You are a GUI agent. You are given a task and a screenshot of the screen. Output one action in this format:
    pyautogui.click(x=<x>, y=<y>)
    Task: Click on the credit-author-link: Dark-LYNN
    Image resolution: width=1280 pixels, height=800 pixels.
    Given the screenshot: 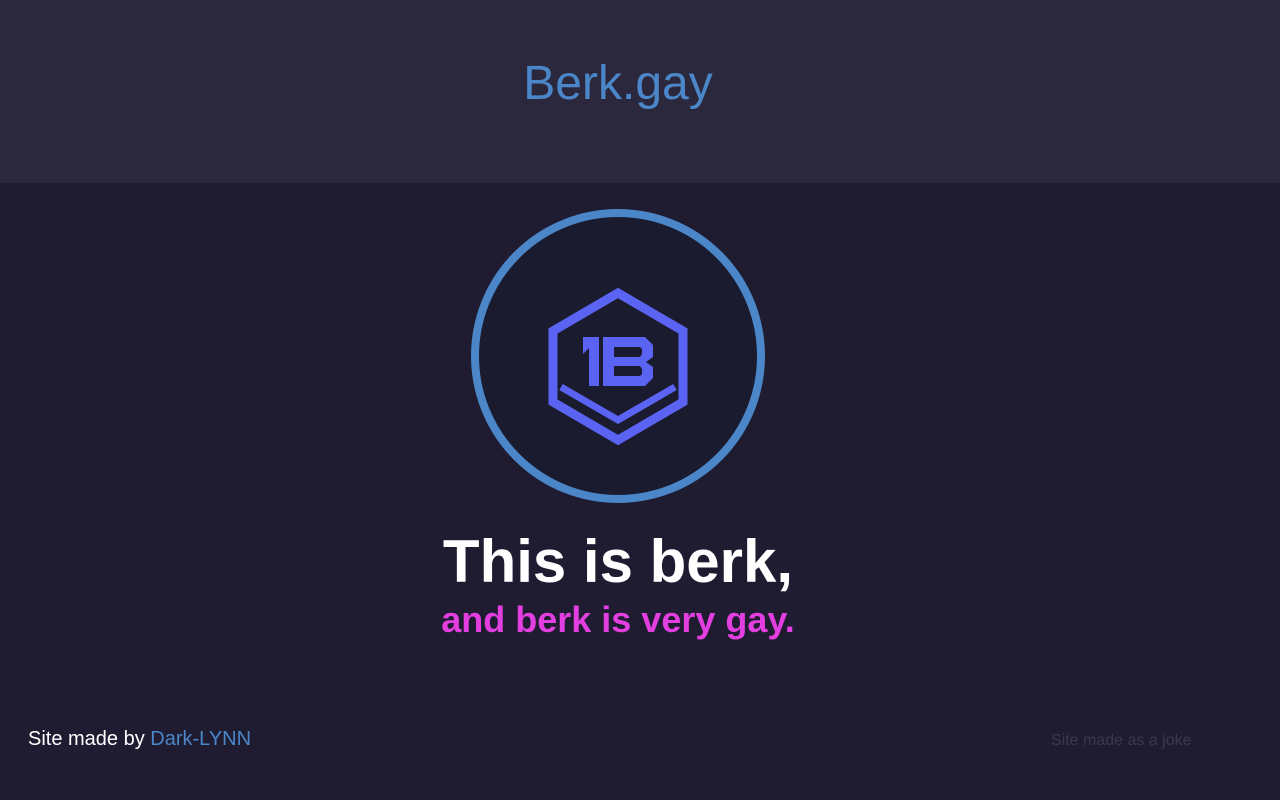 What is the action you would take?
    pyautogui.click(x=200, y=739)
    